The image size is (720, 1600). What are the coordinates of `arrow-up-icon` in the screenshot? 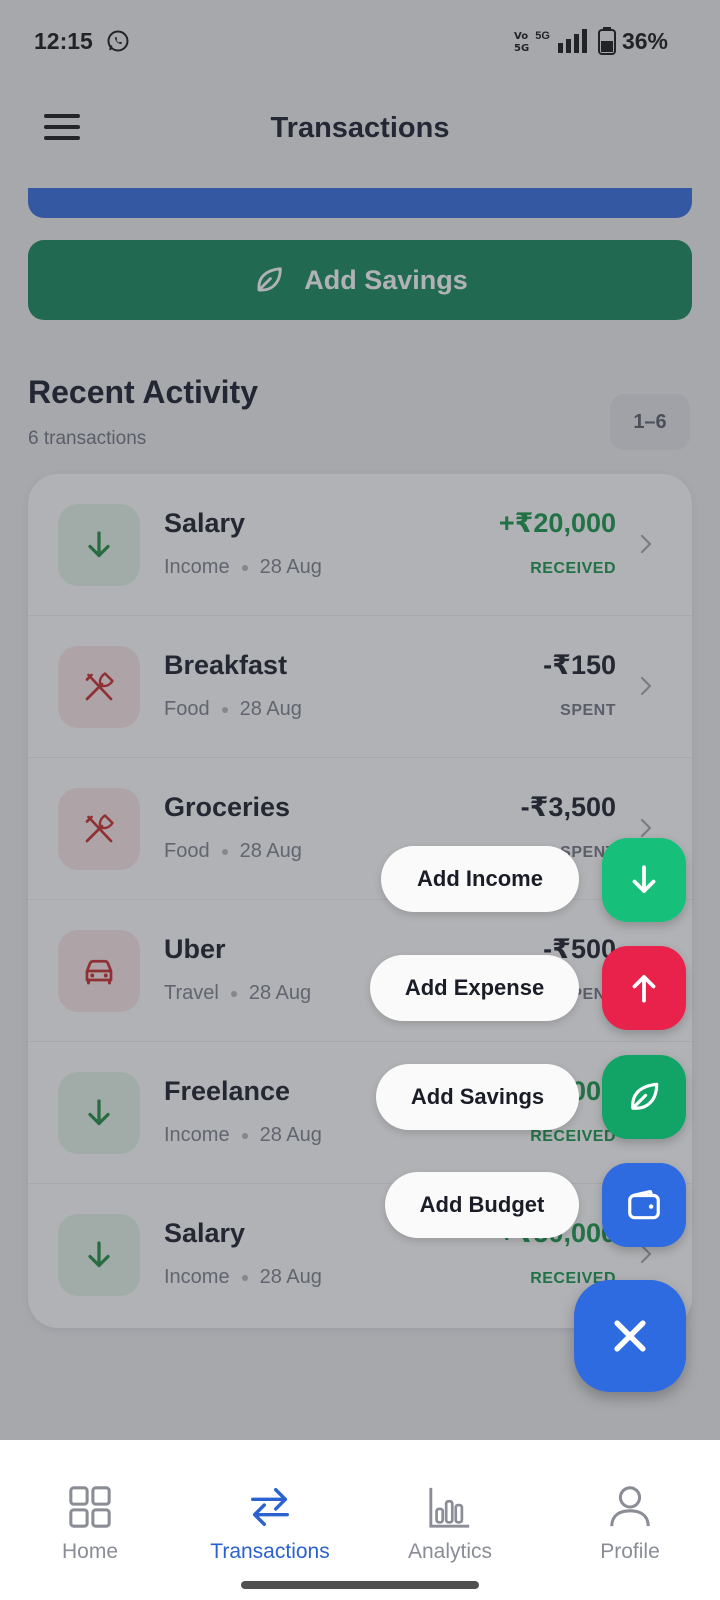 It's located at (644, 989).